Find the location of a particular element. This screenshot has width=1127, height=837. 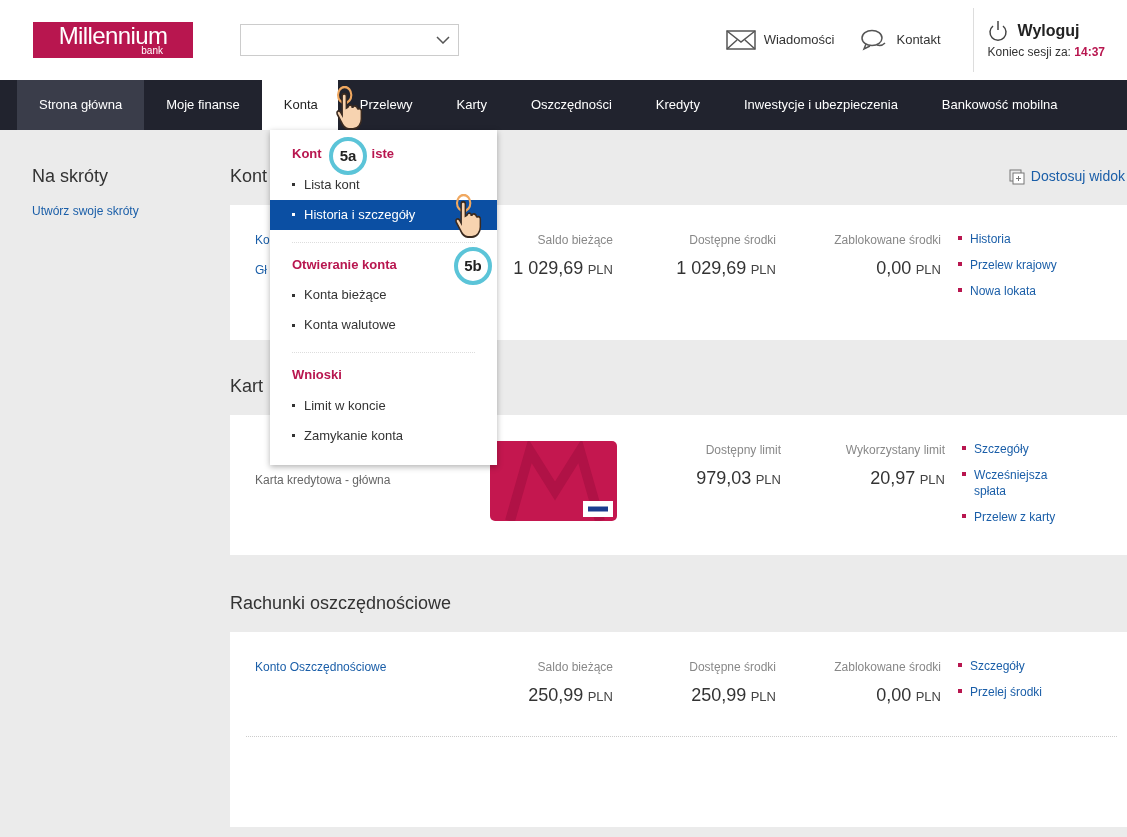

power-icon is located at coordinates (997, 31).